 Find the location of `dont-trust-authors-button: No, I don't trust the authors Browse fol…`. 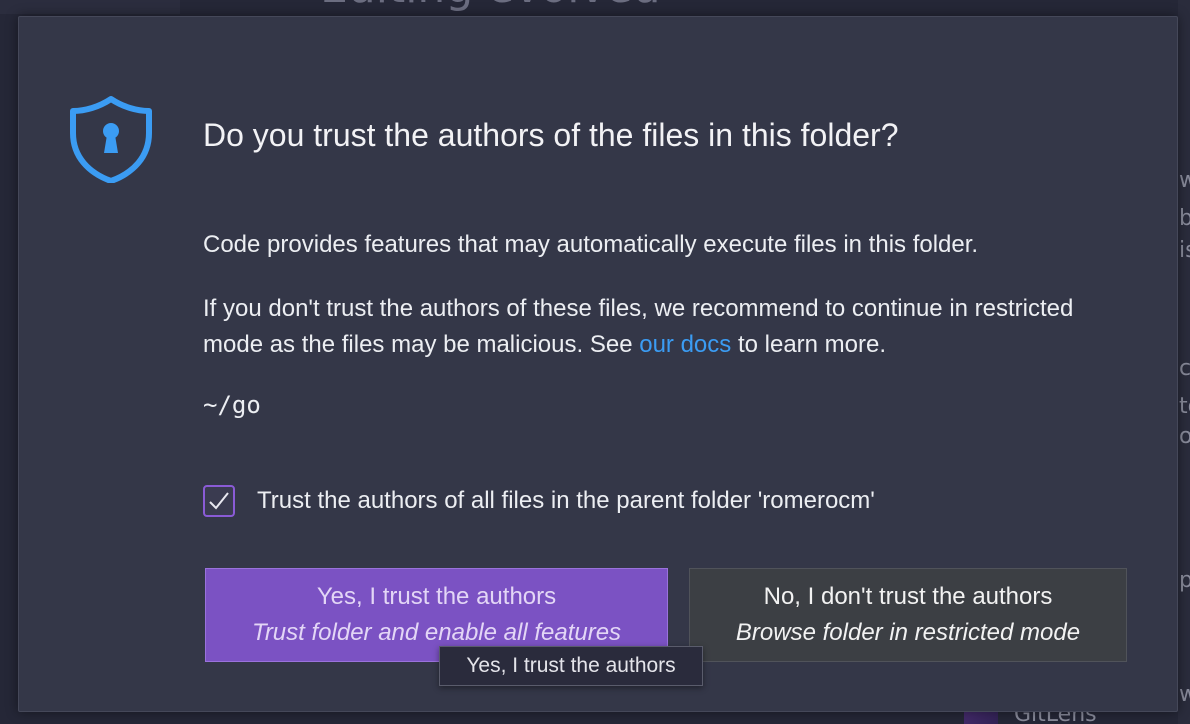

dont-trust-authors-button: No, I don't trust the authors Browse fol… is located at coordinates (908, 615).